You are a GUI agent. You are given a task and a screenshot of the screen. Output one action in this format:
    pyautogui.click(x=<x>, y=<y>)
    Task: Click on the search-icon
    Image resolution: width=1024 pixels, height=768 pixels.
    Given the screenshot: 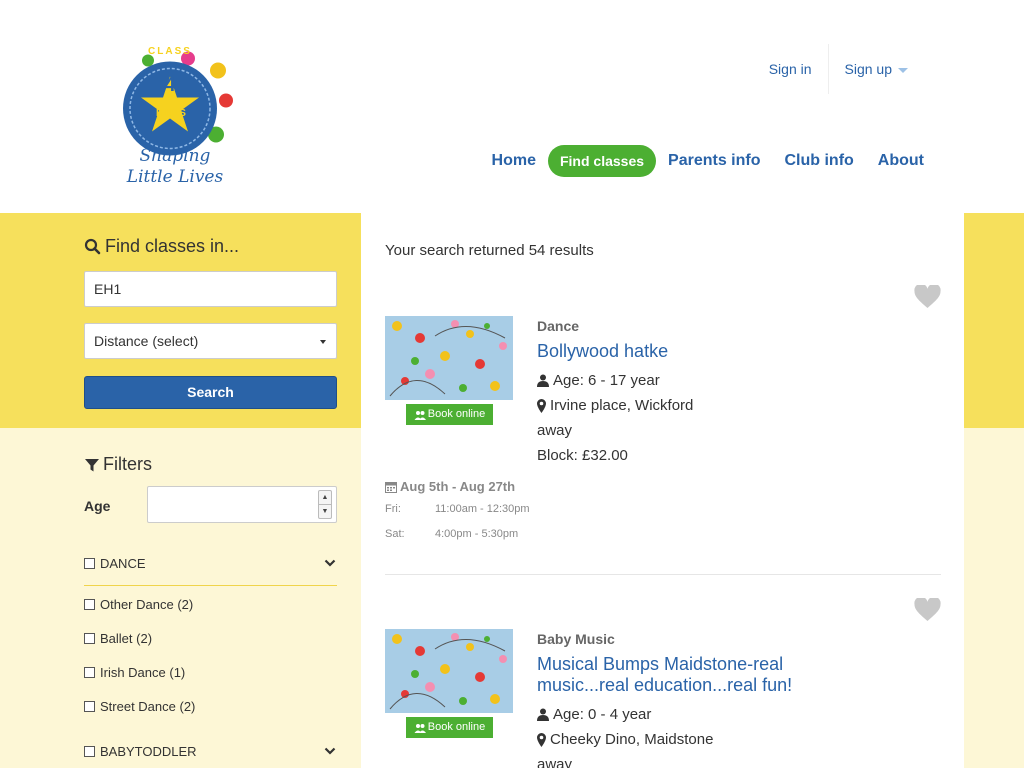 What is the action you would take?
    pyautogui.click(x=92, y=246)
    